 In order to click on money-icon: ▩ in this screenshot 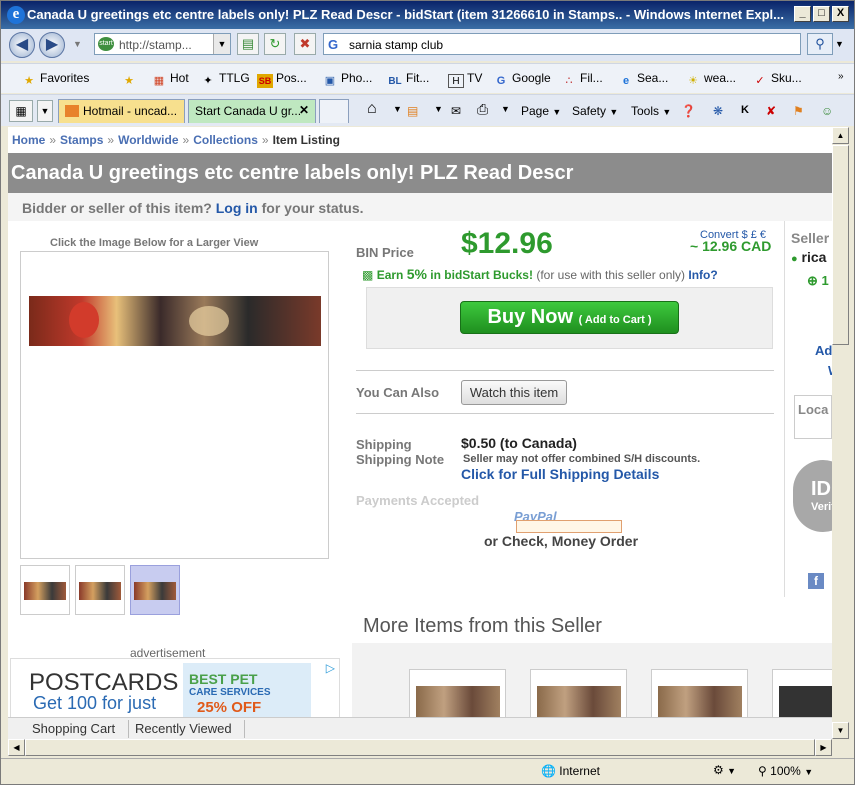, I will do `click(368, 275)`.